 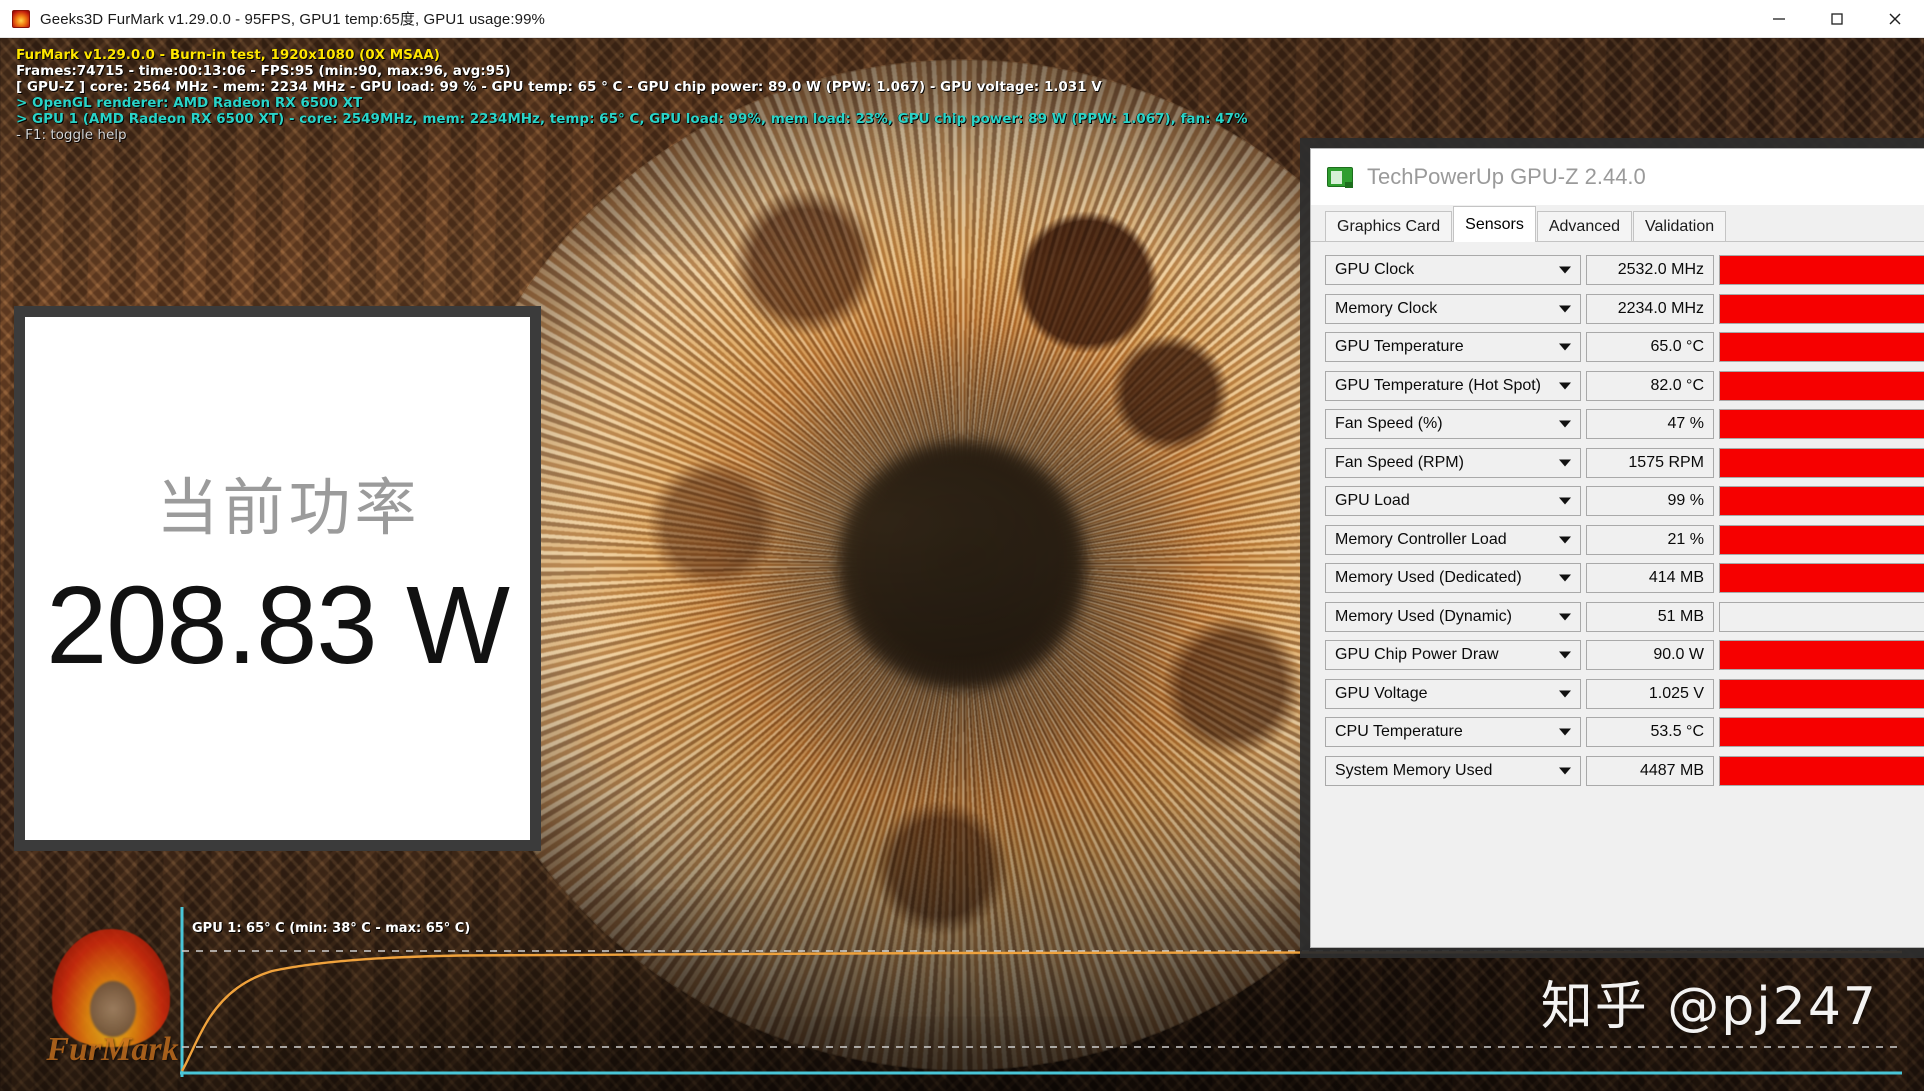 What do you see at coordinates (288, 507) in the screenshot?
I see `power-meter-label: 当前功率` at bounding box center [288, 507].